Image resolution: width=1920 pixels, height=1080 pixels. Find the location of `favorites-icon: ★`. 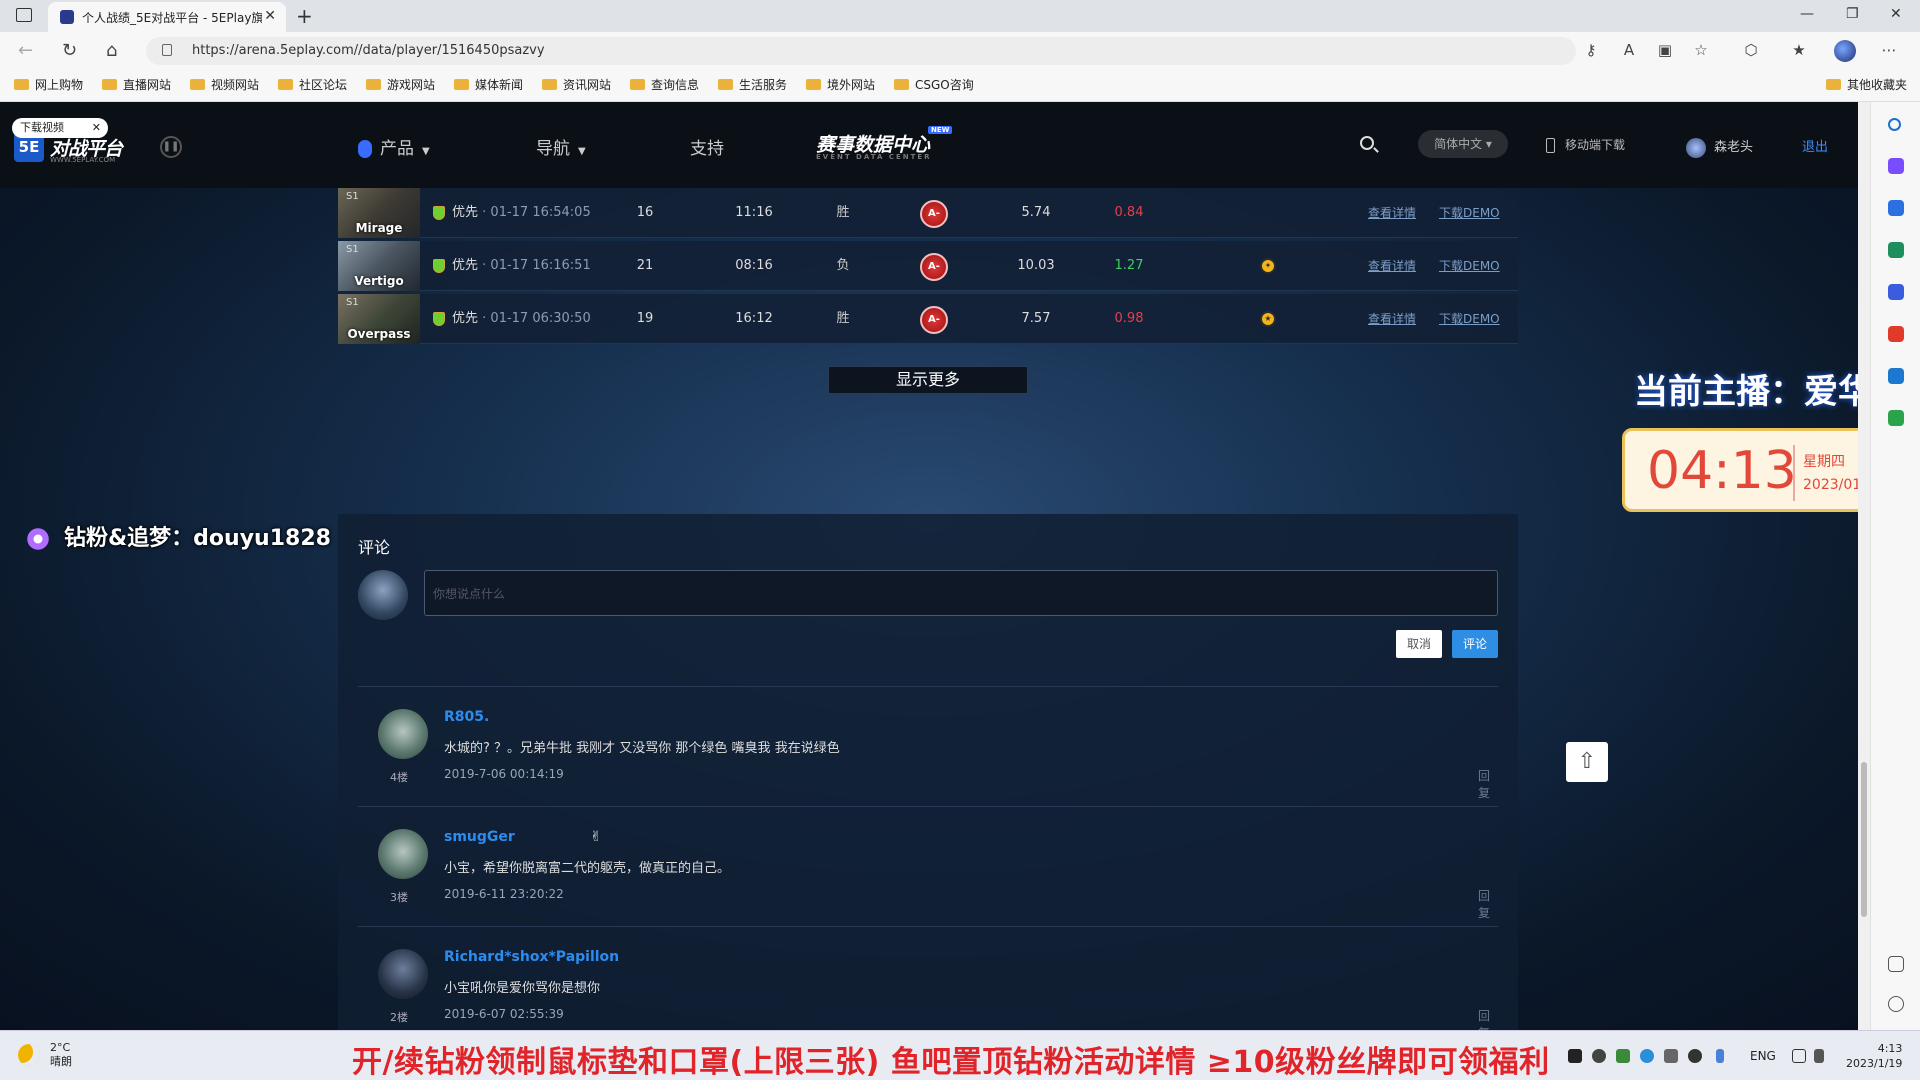

favorites-icon: ★ is located at coordinates (1799, 50).